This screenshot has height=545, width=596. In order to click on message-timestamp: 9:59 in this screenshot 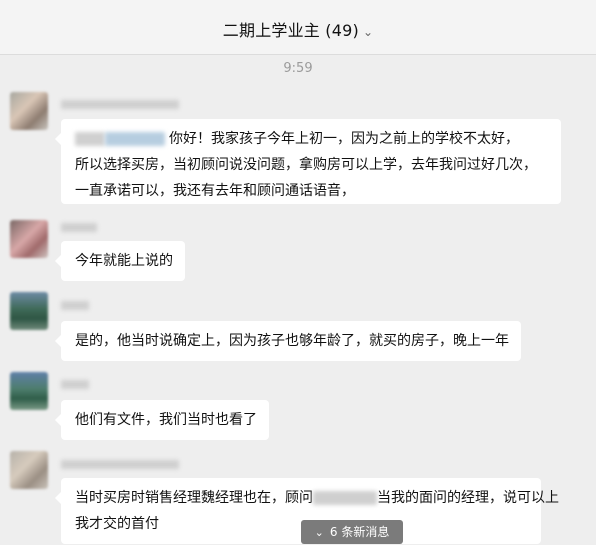, I will do `click(298, 68)`.